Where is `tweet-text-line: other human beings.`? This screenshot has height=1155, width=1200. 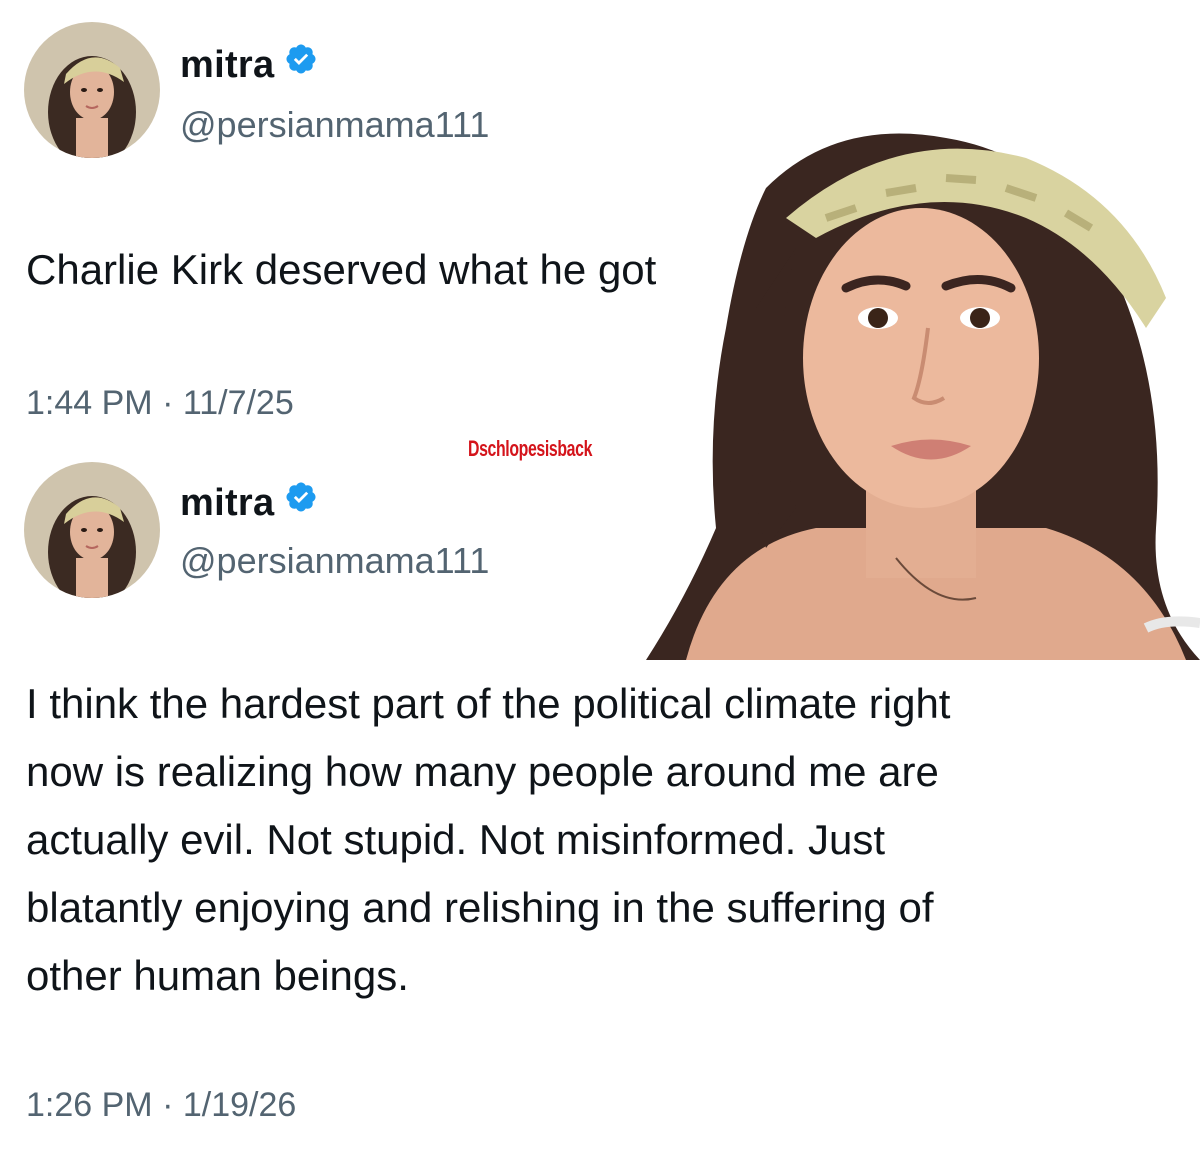
tweet-text-line: other human beings. is located at coordinates (217, 975).